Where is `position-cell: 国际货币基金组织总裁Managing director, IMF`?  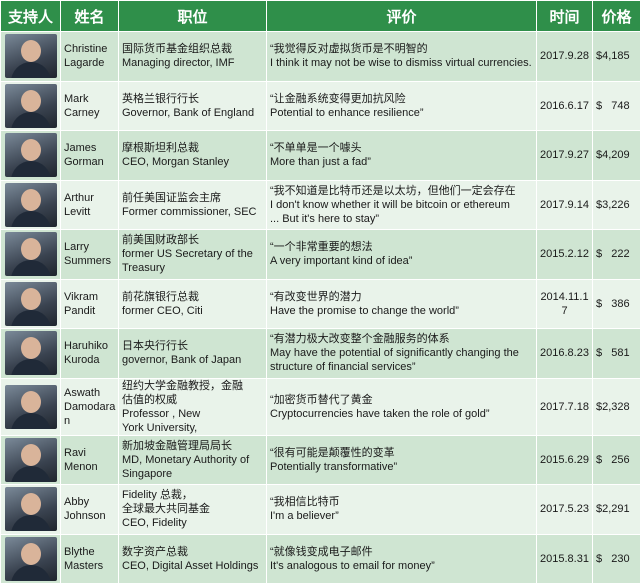
position-cell: 国际货币基金组织总裁Managing director, IMF is located at coordinates (193, 57).